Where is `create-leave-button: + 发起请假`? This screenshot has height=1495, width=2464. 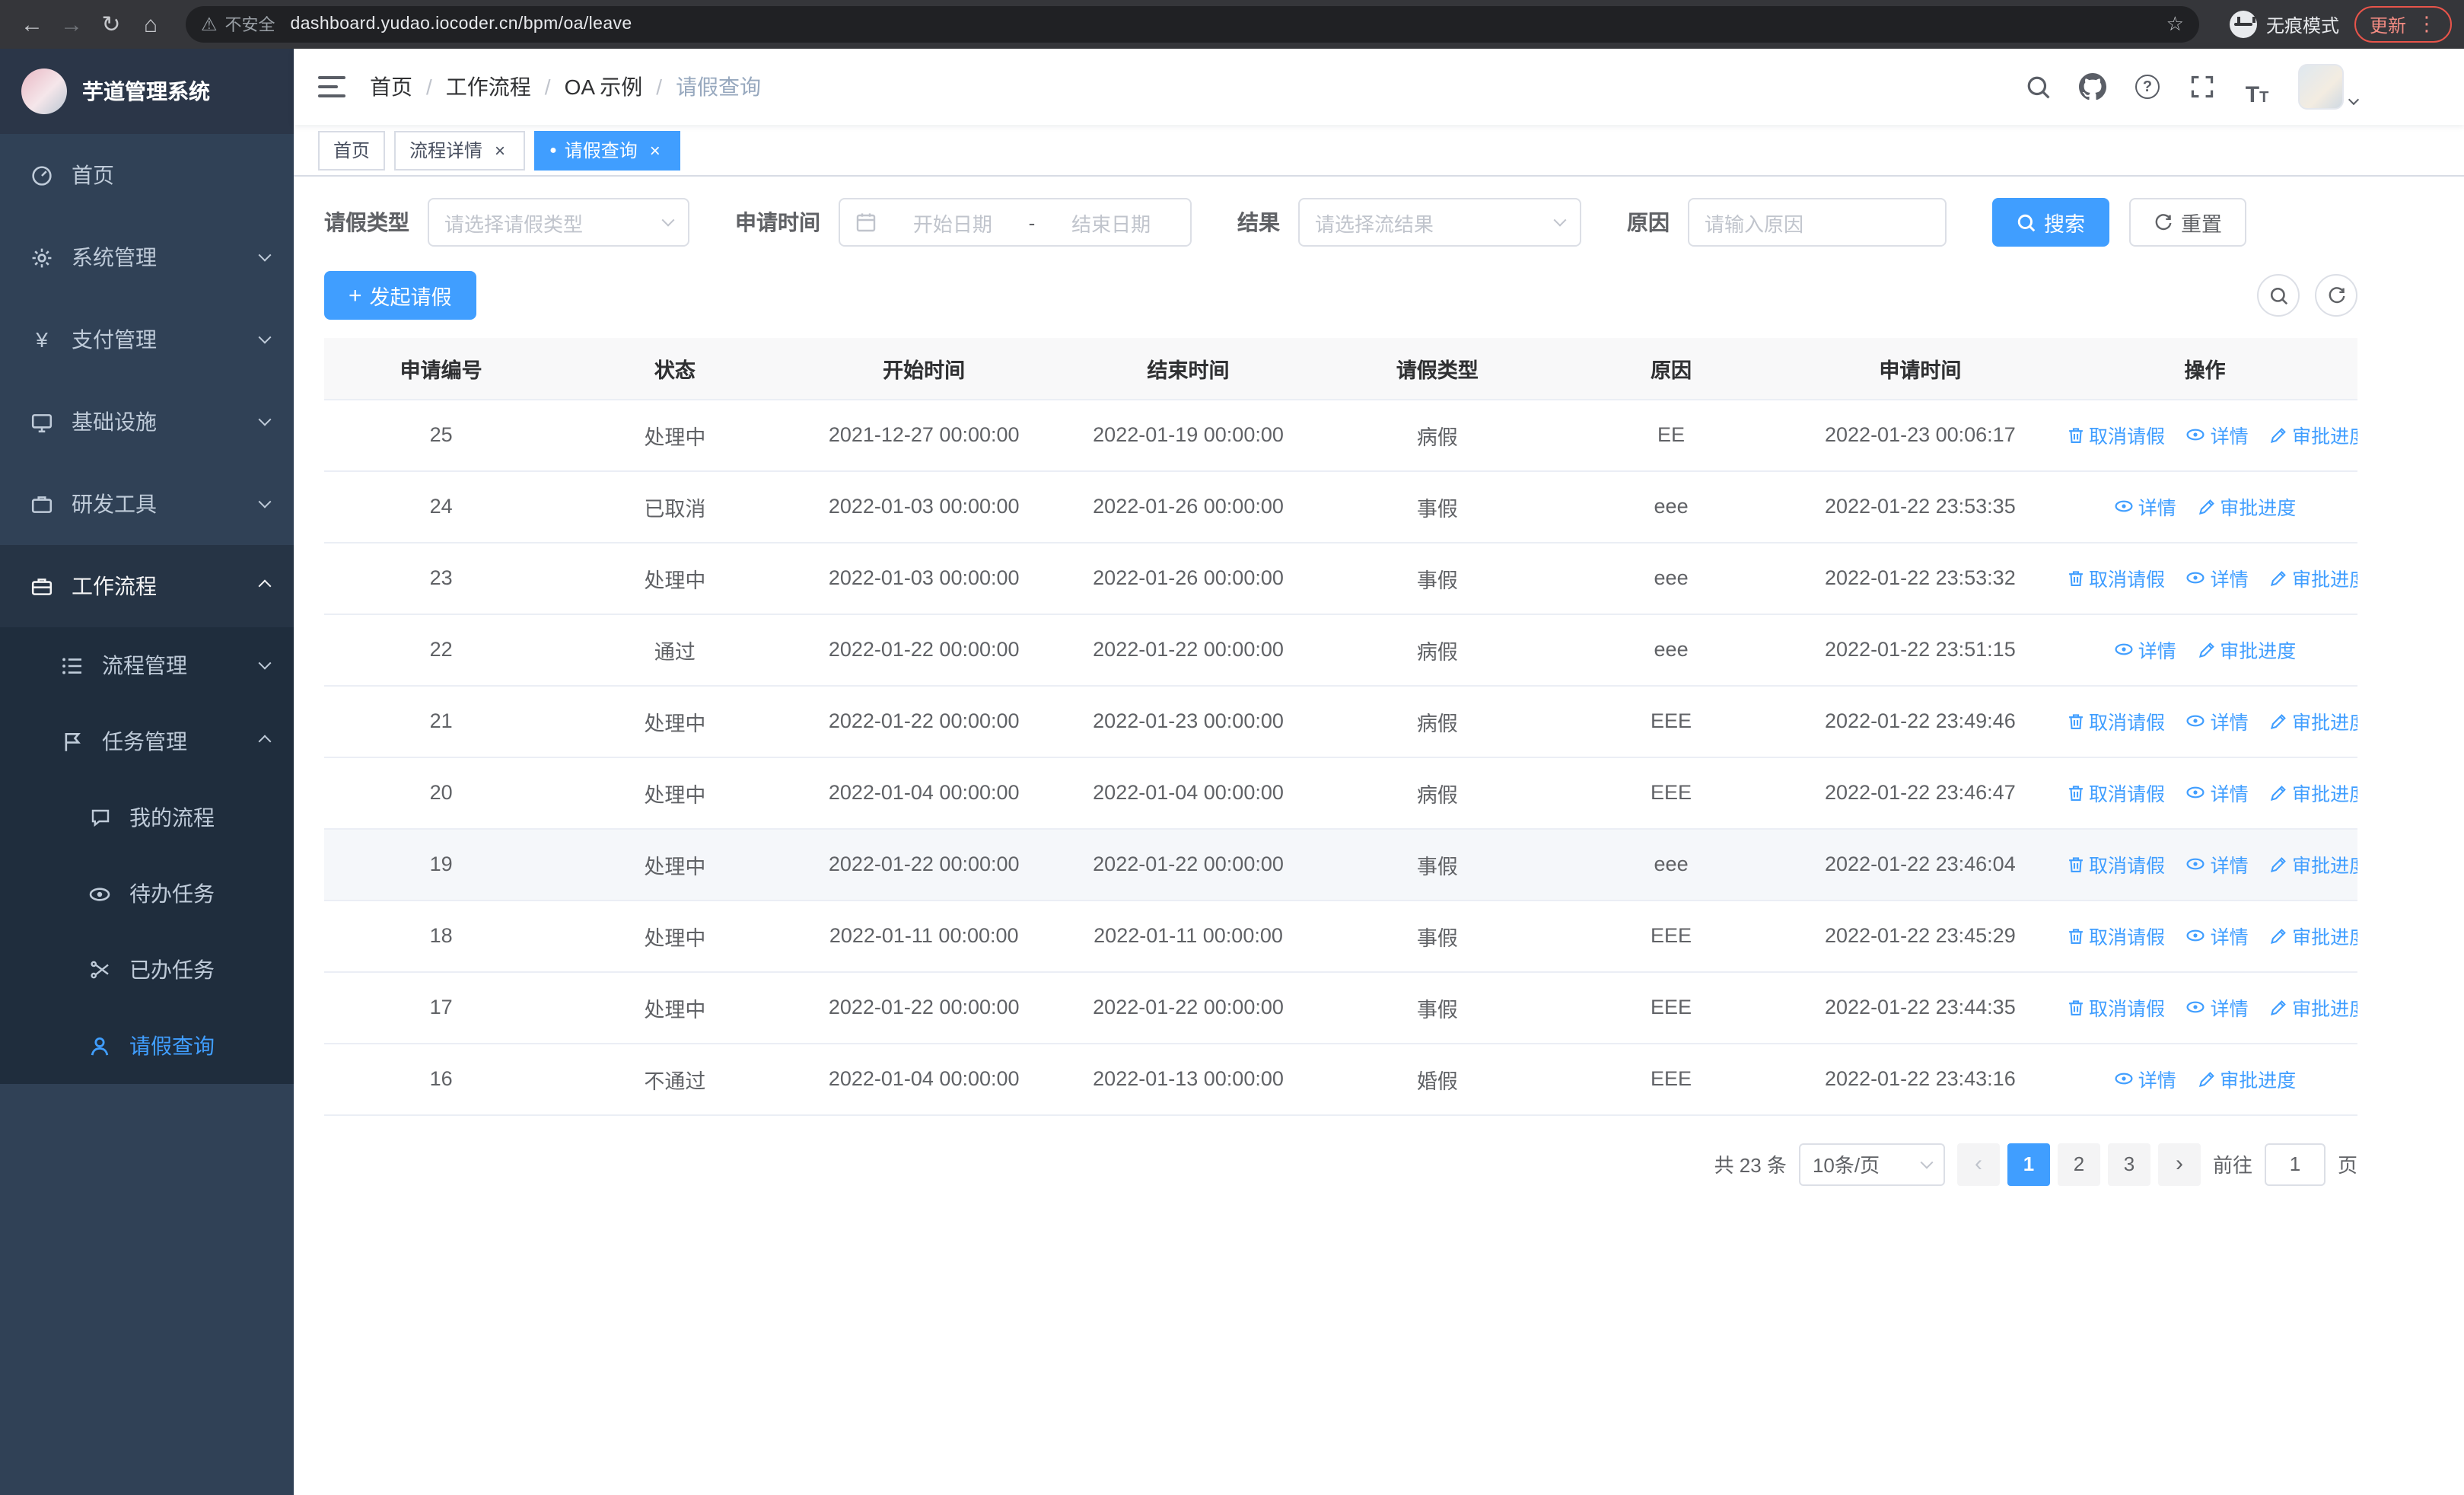 create-leave-button: + 发起请假 is located at coordinates (400, 296).